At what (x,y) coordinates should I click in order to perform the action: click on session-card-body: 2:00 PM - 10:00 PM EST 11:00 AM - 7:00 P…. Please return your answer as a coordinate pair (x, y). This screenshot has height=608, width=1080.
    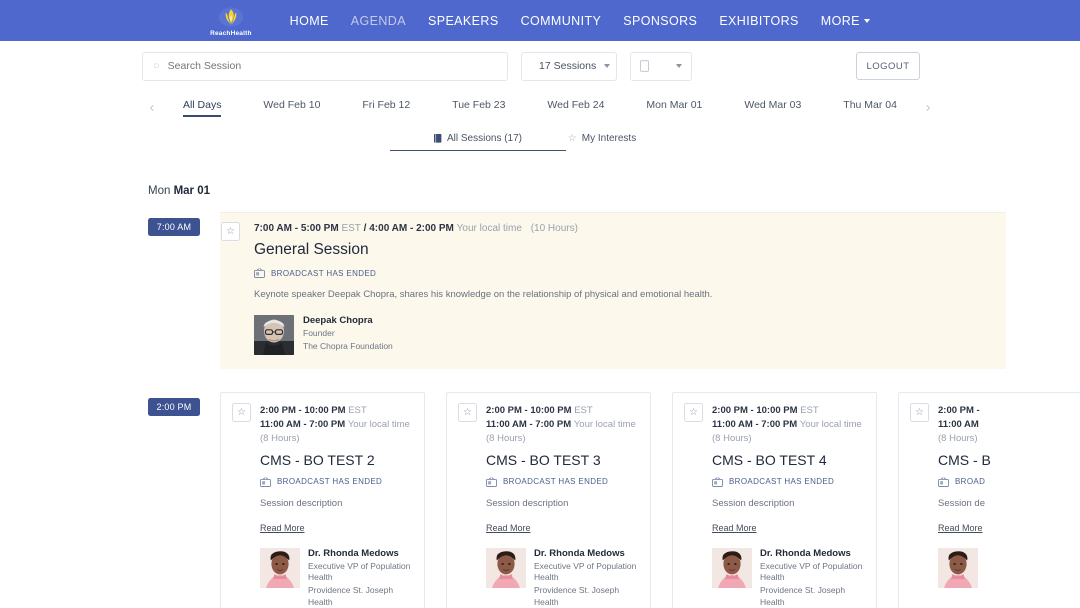
    Looking at the image, I should click on (336, 505).